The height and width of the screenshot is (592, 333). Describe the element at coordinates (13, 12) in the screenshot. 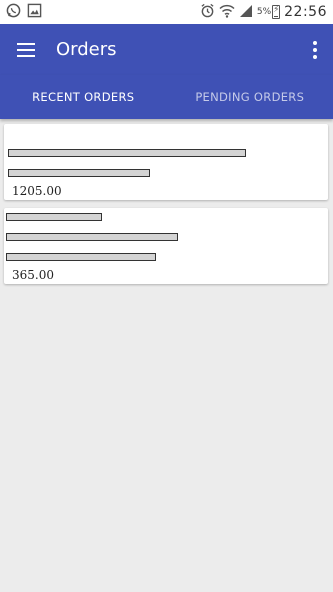

I see `whatsapp-icon` at that location.